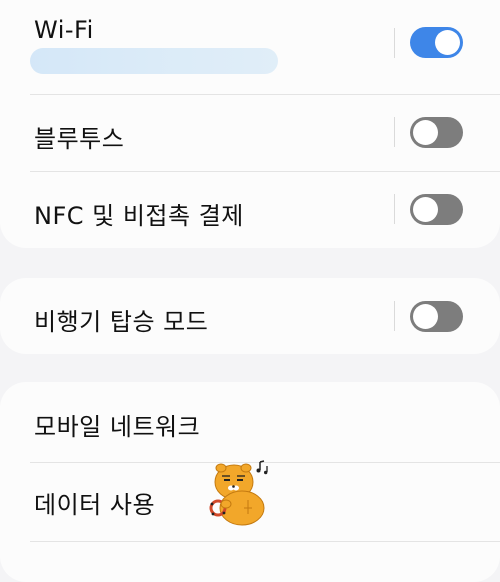  Describe the element at coordinates (79, 139) in the screenshot. I see `bluetooth-label: 블루투스` at that location.